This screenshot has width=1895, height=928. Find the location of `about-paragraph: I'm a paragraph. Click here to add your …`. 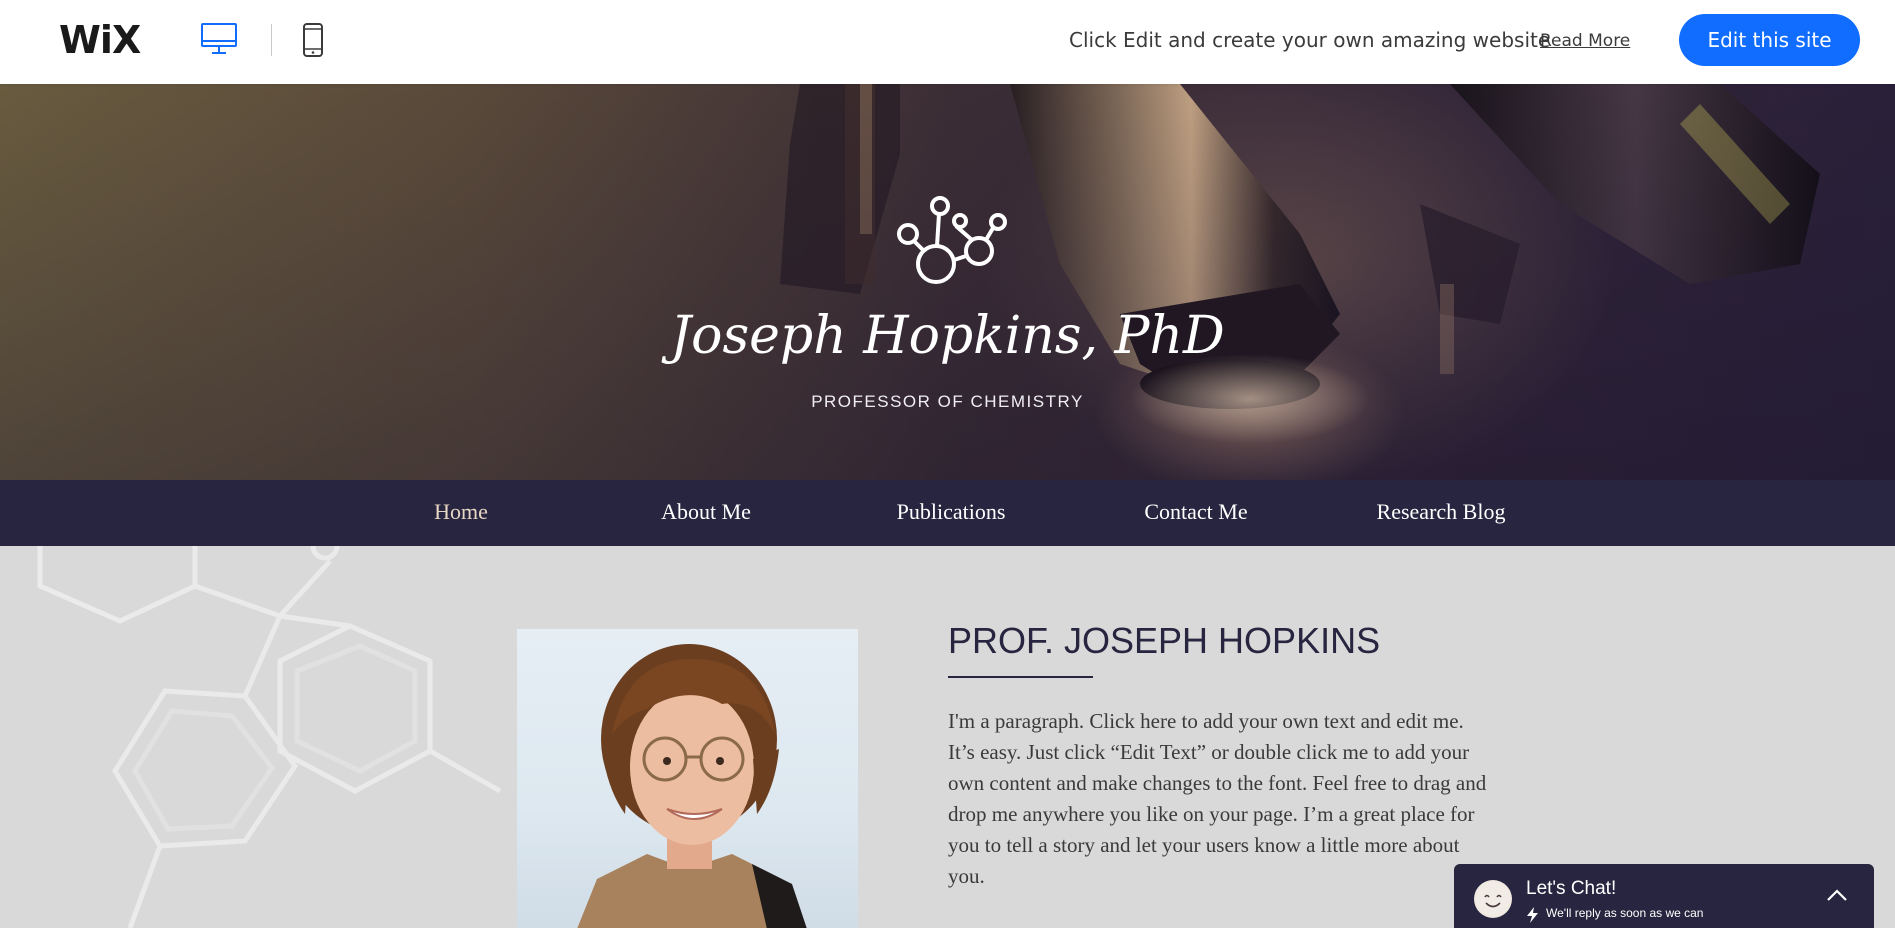

about-paragraph: I'm a paragraph. Click here to add your … is located at coordinates (1217, 798).